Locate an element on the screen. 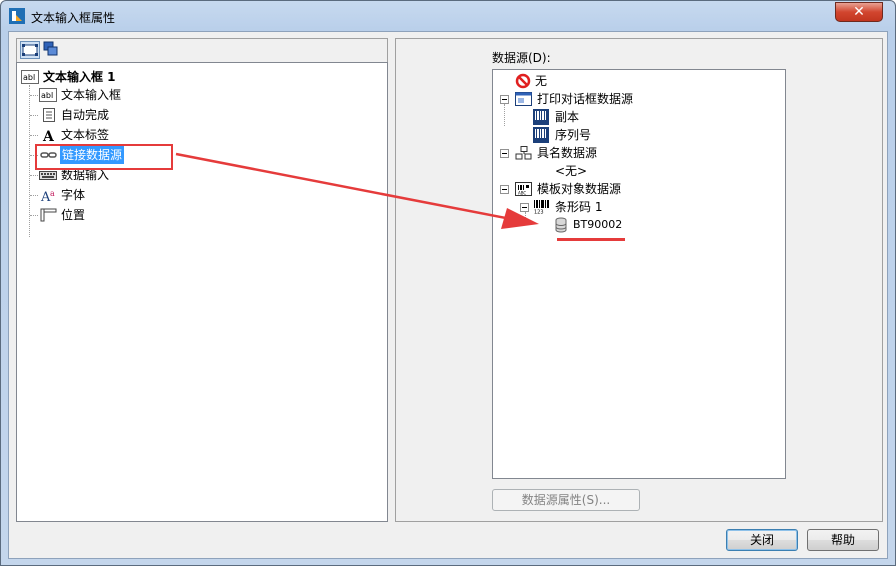 The width and height of the screenshot is (896, 566). keyboard-icon is located at coordinates (48, 175).